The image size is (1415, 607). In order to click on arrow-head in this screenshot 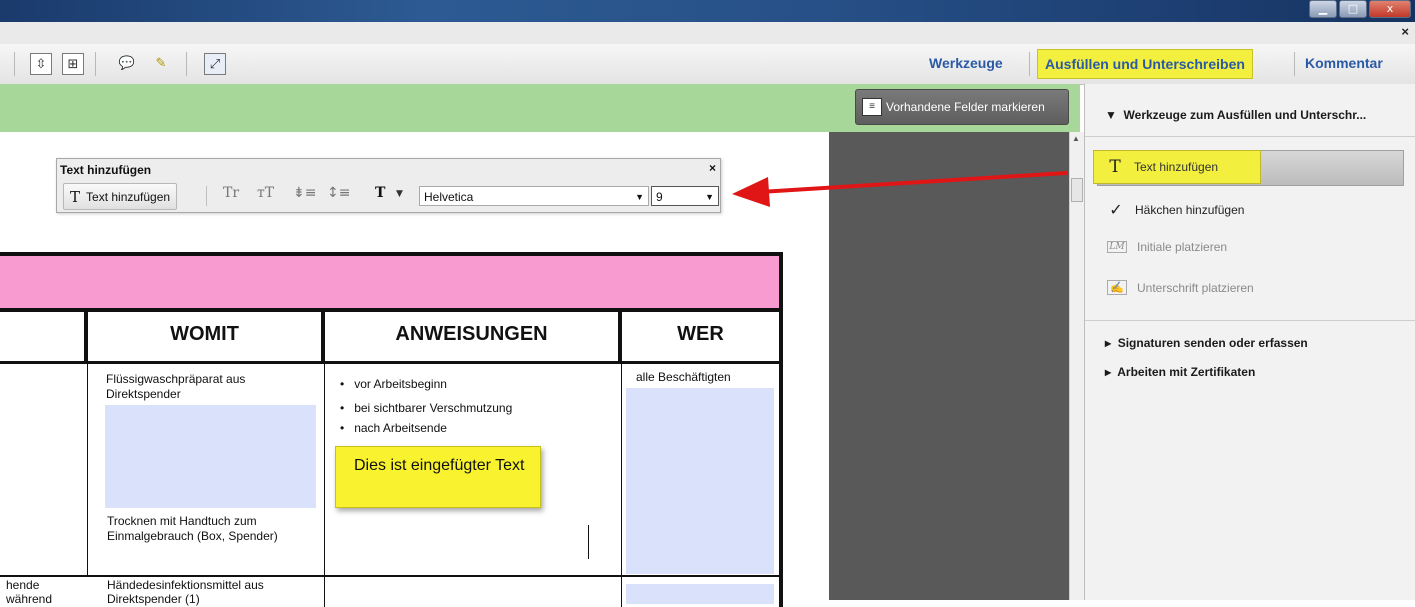, I will do `click(751, 192)`.